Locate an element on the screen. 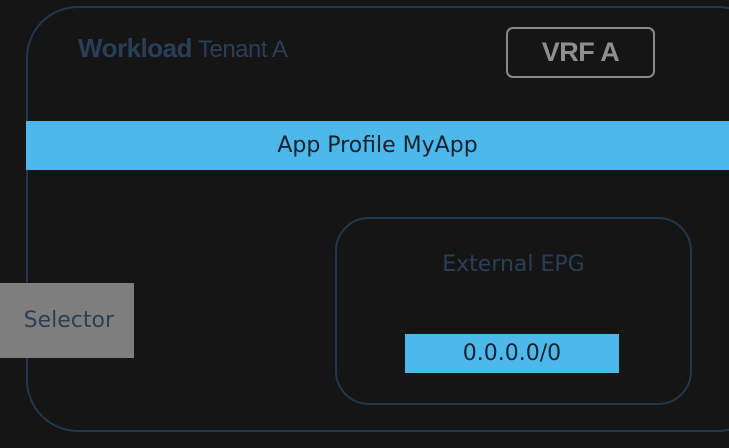 The image size is (729, 448). external-epg-subnet: 0.0.0.0/0 is located at coordinates (512, 353).